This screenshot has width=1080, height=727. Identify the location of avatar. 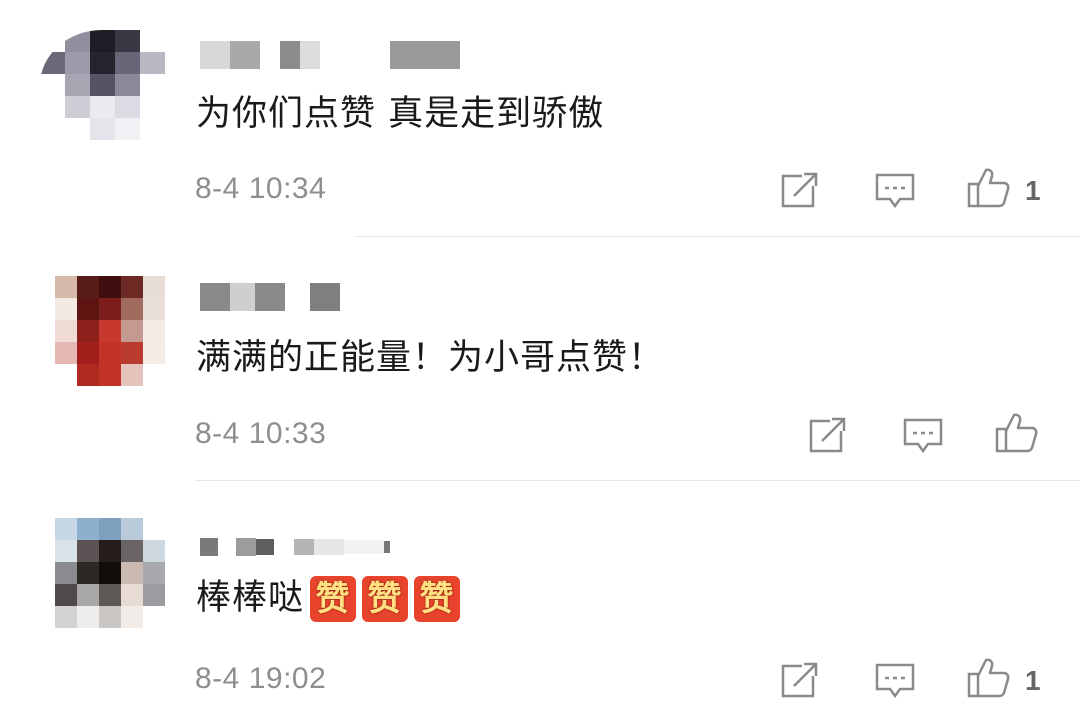
(110, 573).